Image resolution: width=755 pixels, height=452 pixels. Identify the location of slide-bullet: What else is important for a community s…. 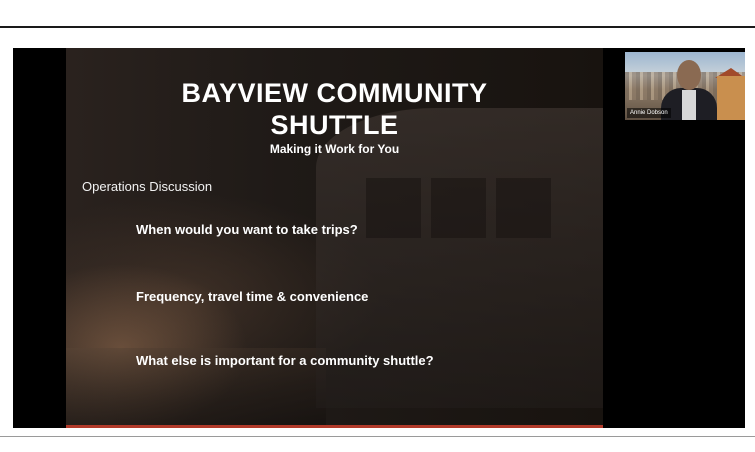
(285, 360).